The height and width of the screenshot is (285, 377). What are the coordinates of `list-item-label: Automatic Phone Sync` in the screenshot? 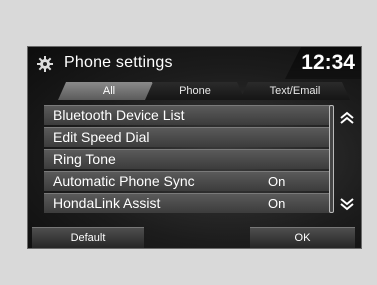 It's located at (124, 181).